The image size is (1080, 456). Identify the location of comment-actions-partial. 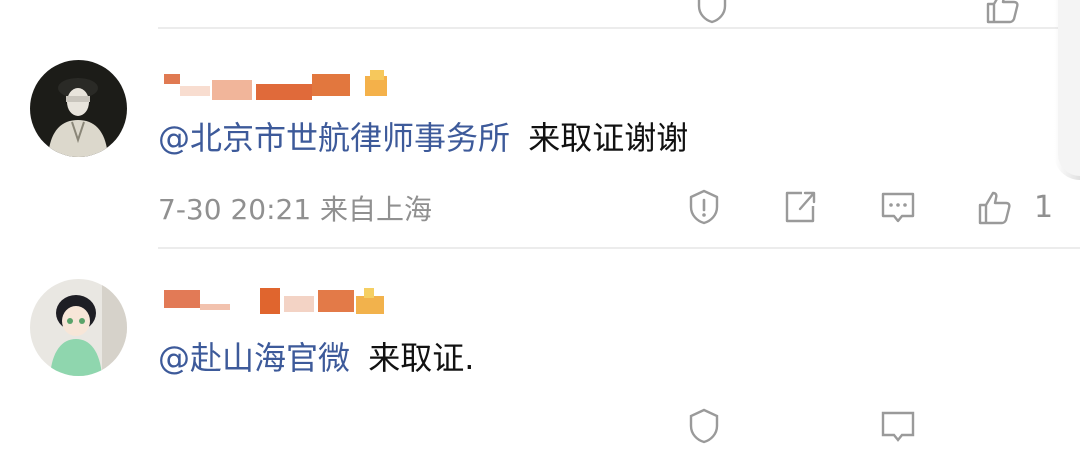
(871, 426).